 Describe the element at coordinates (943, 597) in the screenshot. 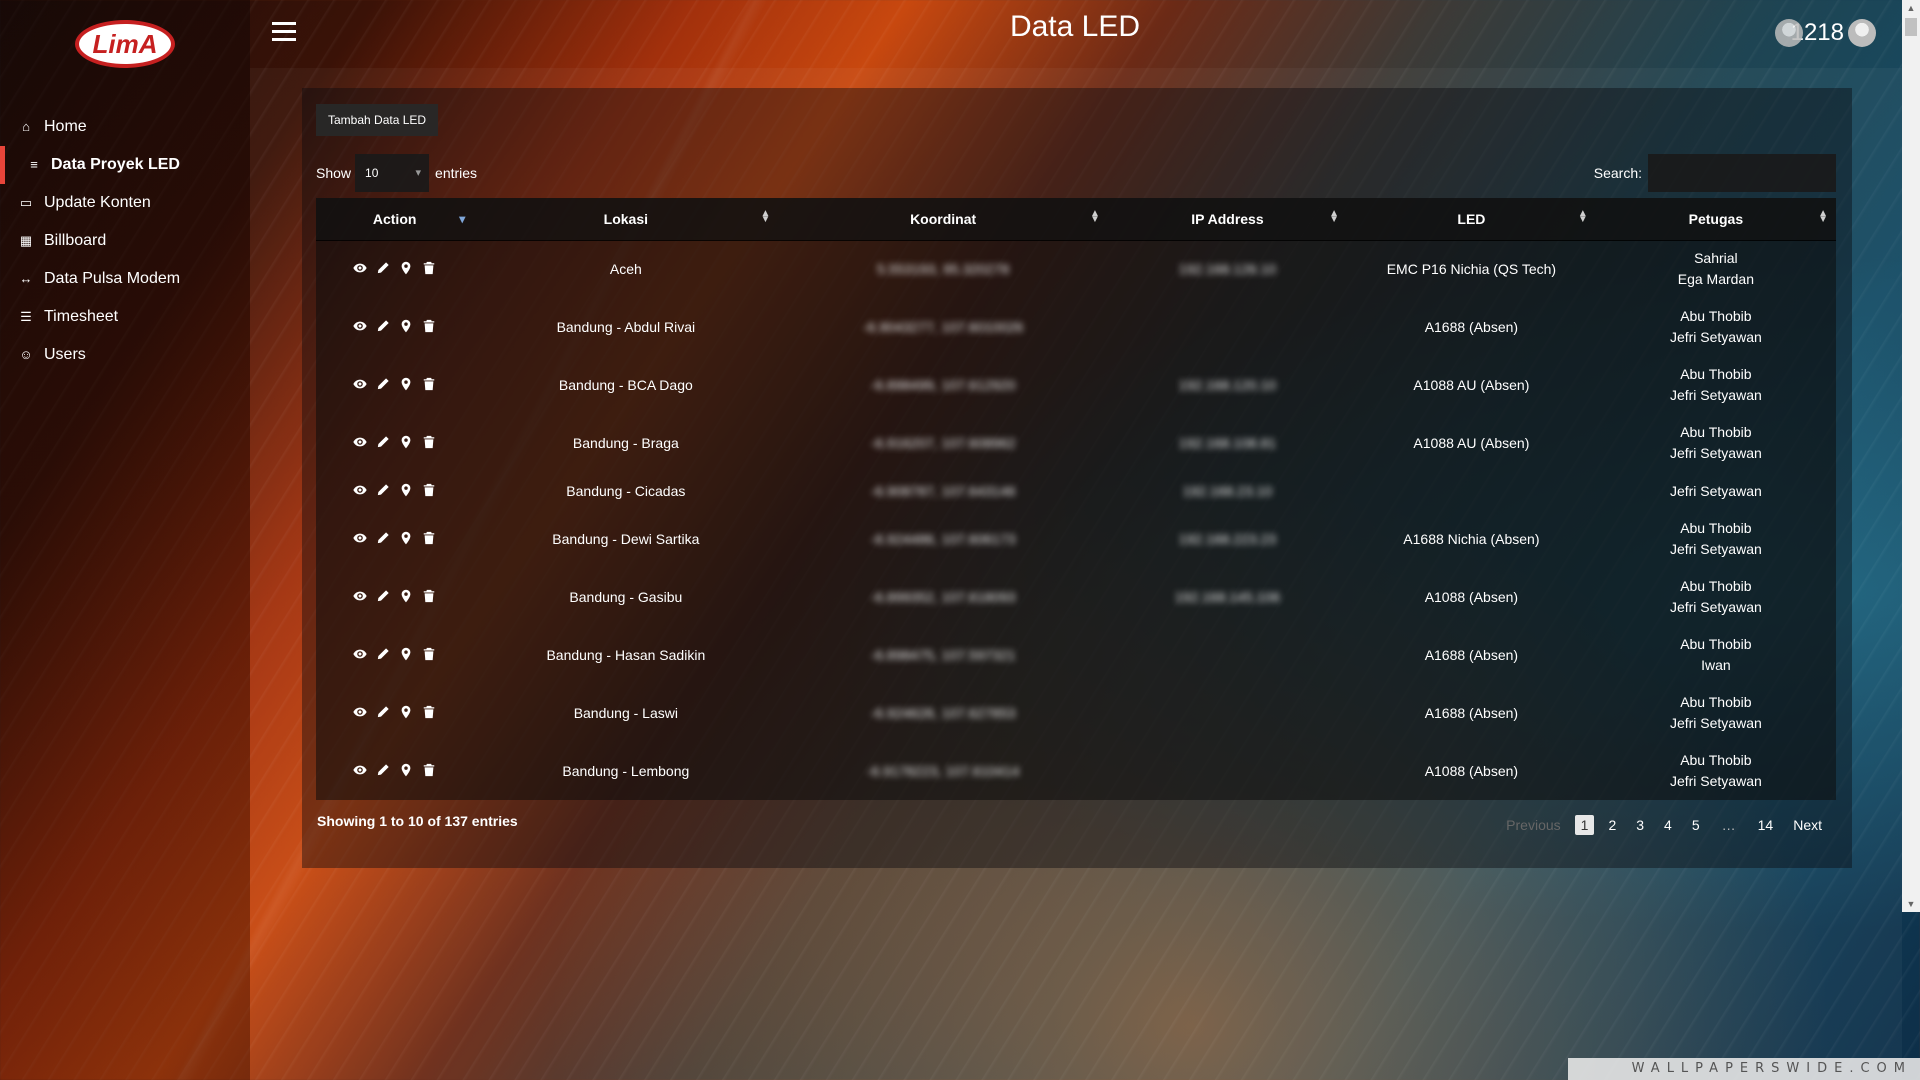

I see `cell-koordinat-text: -6.899352, 107.618093` at that location.